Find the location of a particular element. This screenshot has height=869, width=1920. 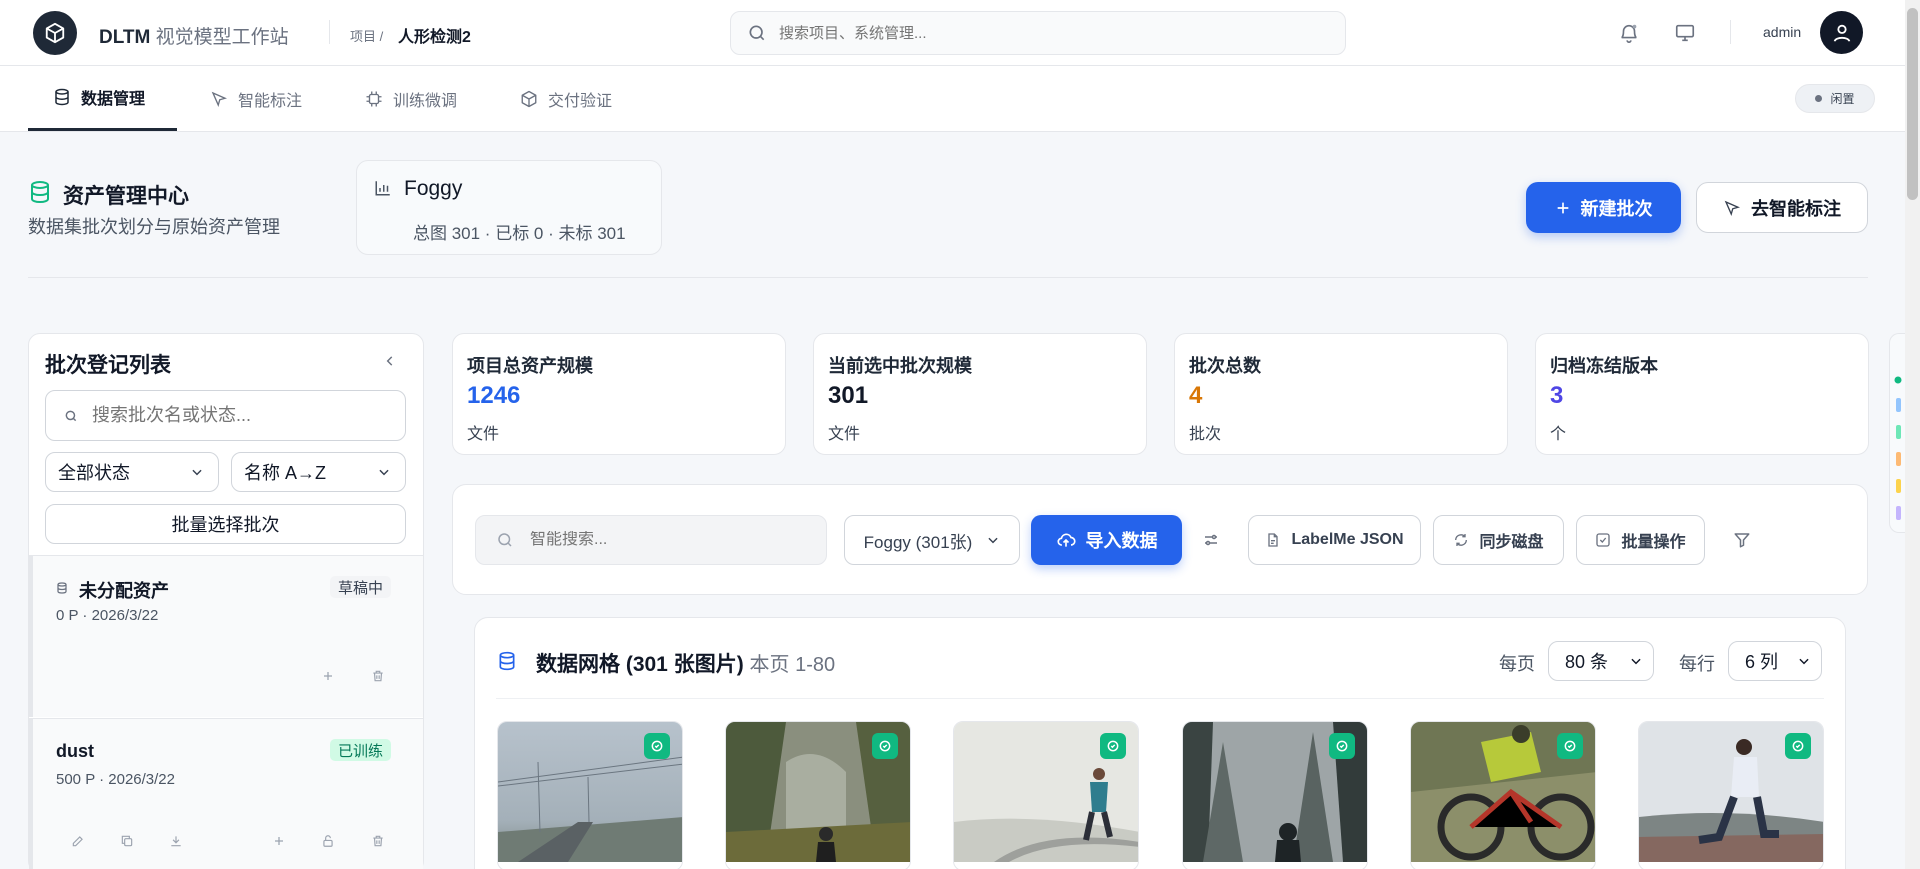

per-row-select: 6 列 is located at coordinates (1775, 661).